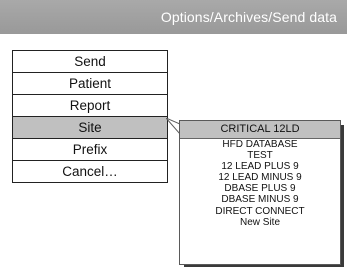 The width and height of the screenshot is (347, 267). What do you see at coordinates (260, 155) in the screenshot?
I see `site-option-test: TEST` at bounding box center [260, 155].